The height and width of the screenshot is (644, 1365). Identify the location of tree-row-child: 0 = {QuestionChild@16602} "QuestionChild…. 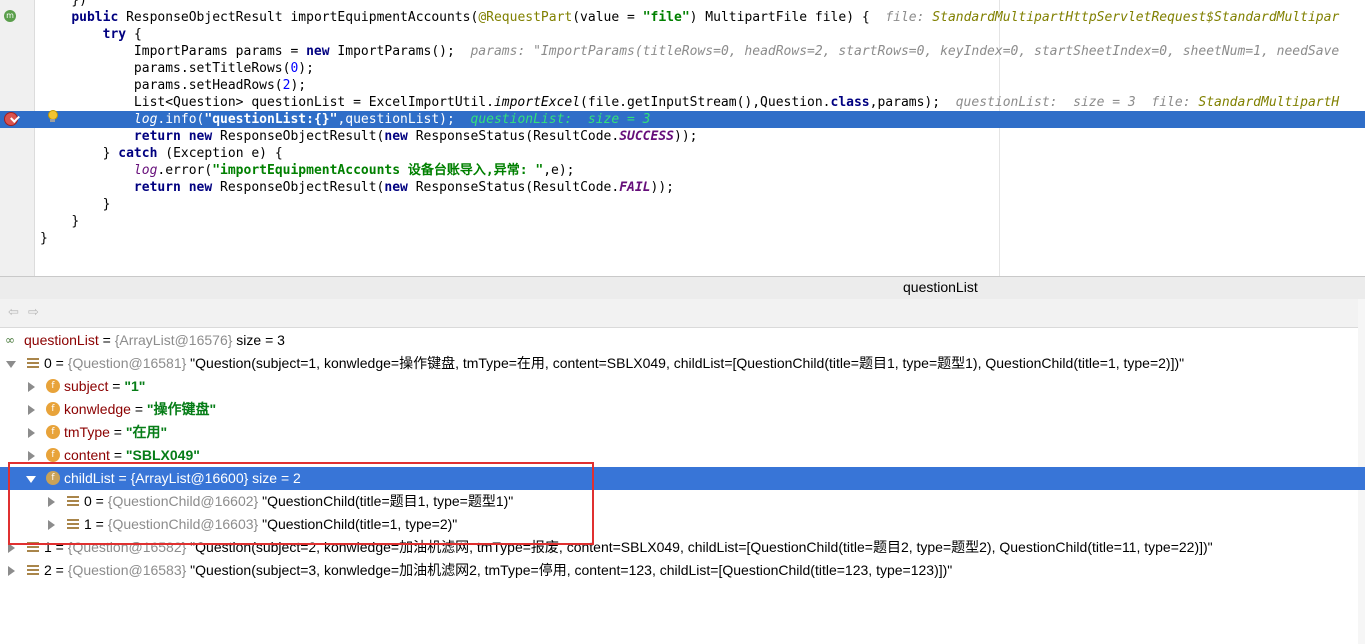
(682, 501).